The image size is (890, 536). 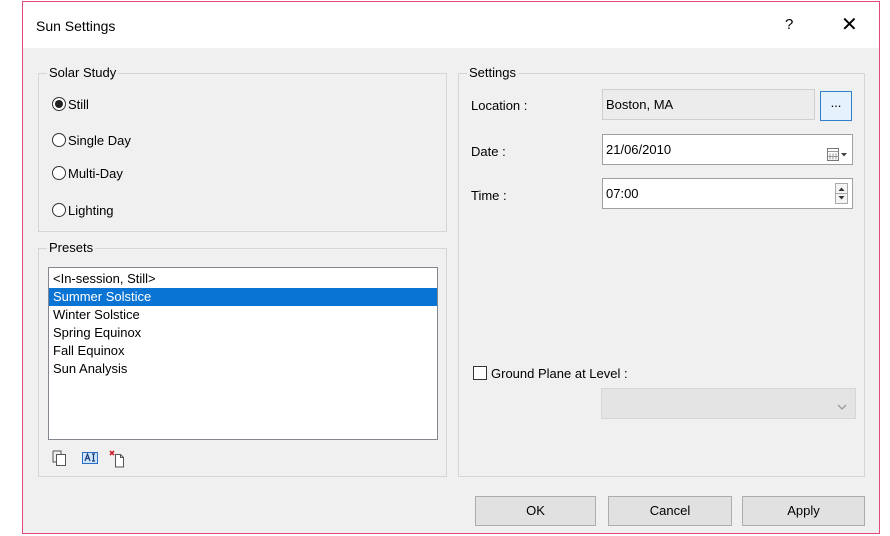 I want to click on presets-legend: Presets, so click(x=71, y=247).